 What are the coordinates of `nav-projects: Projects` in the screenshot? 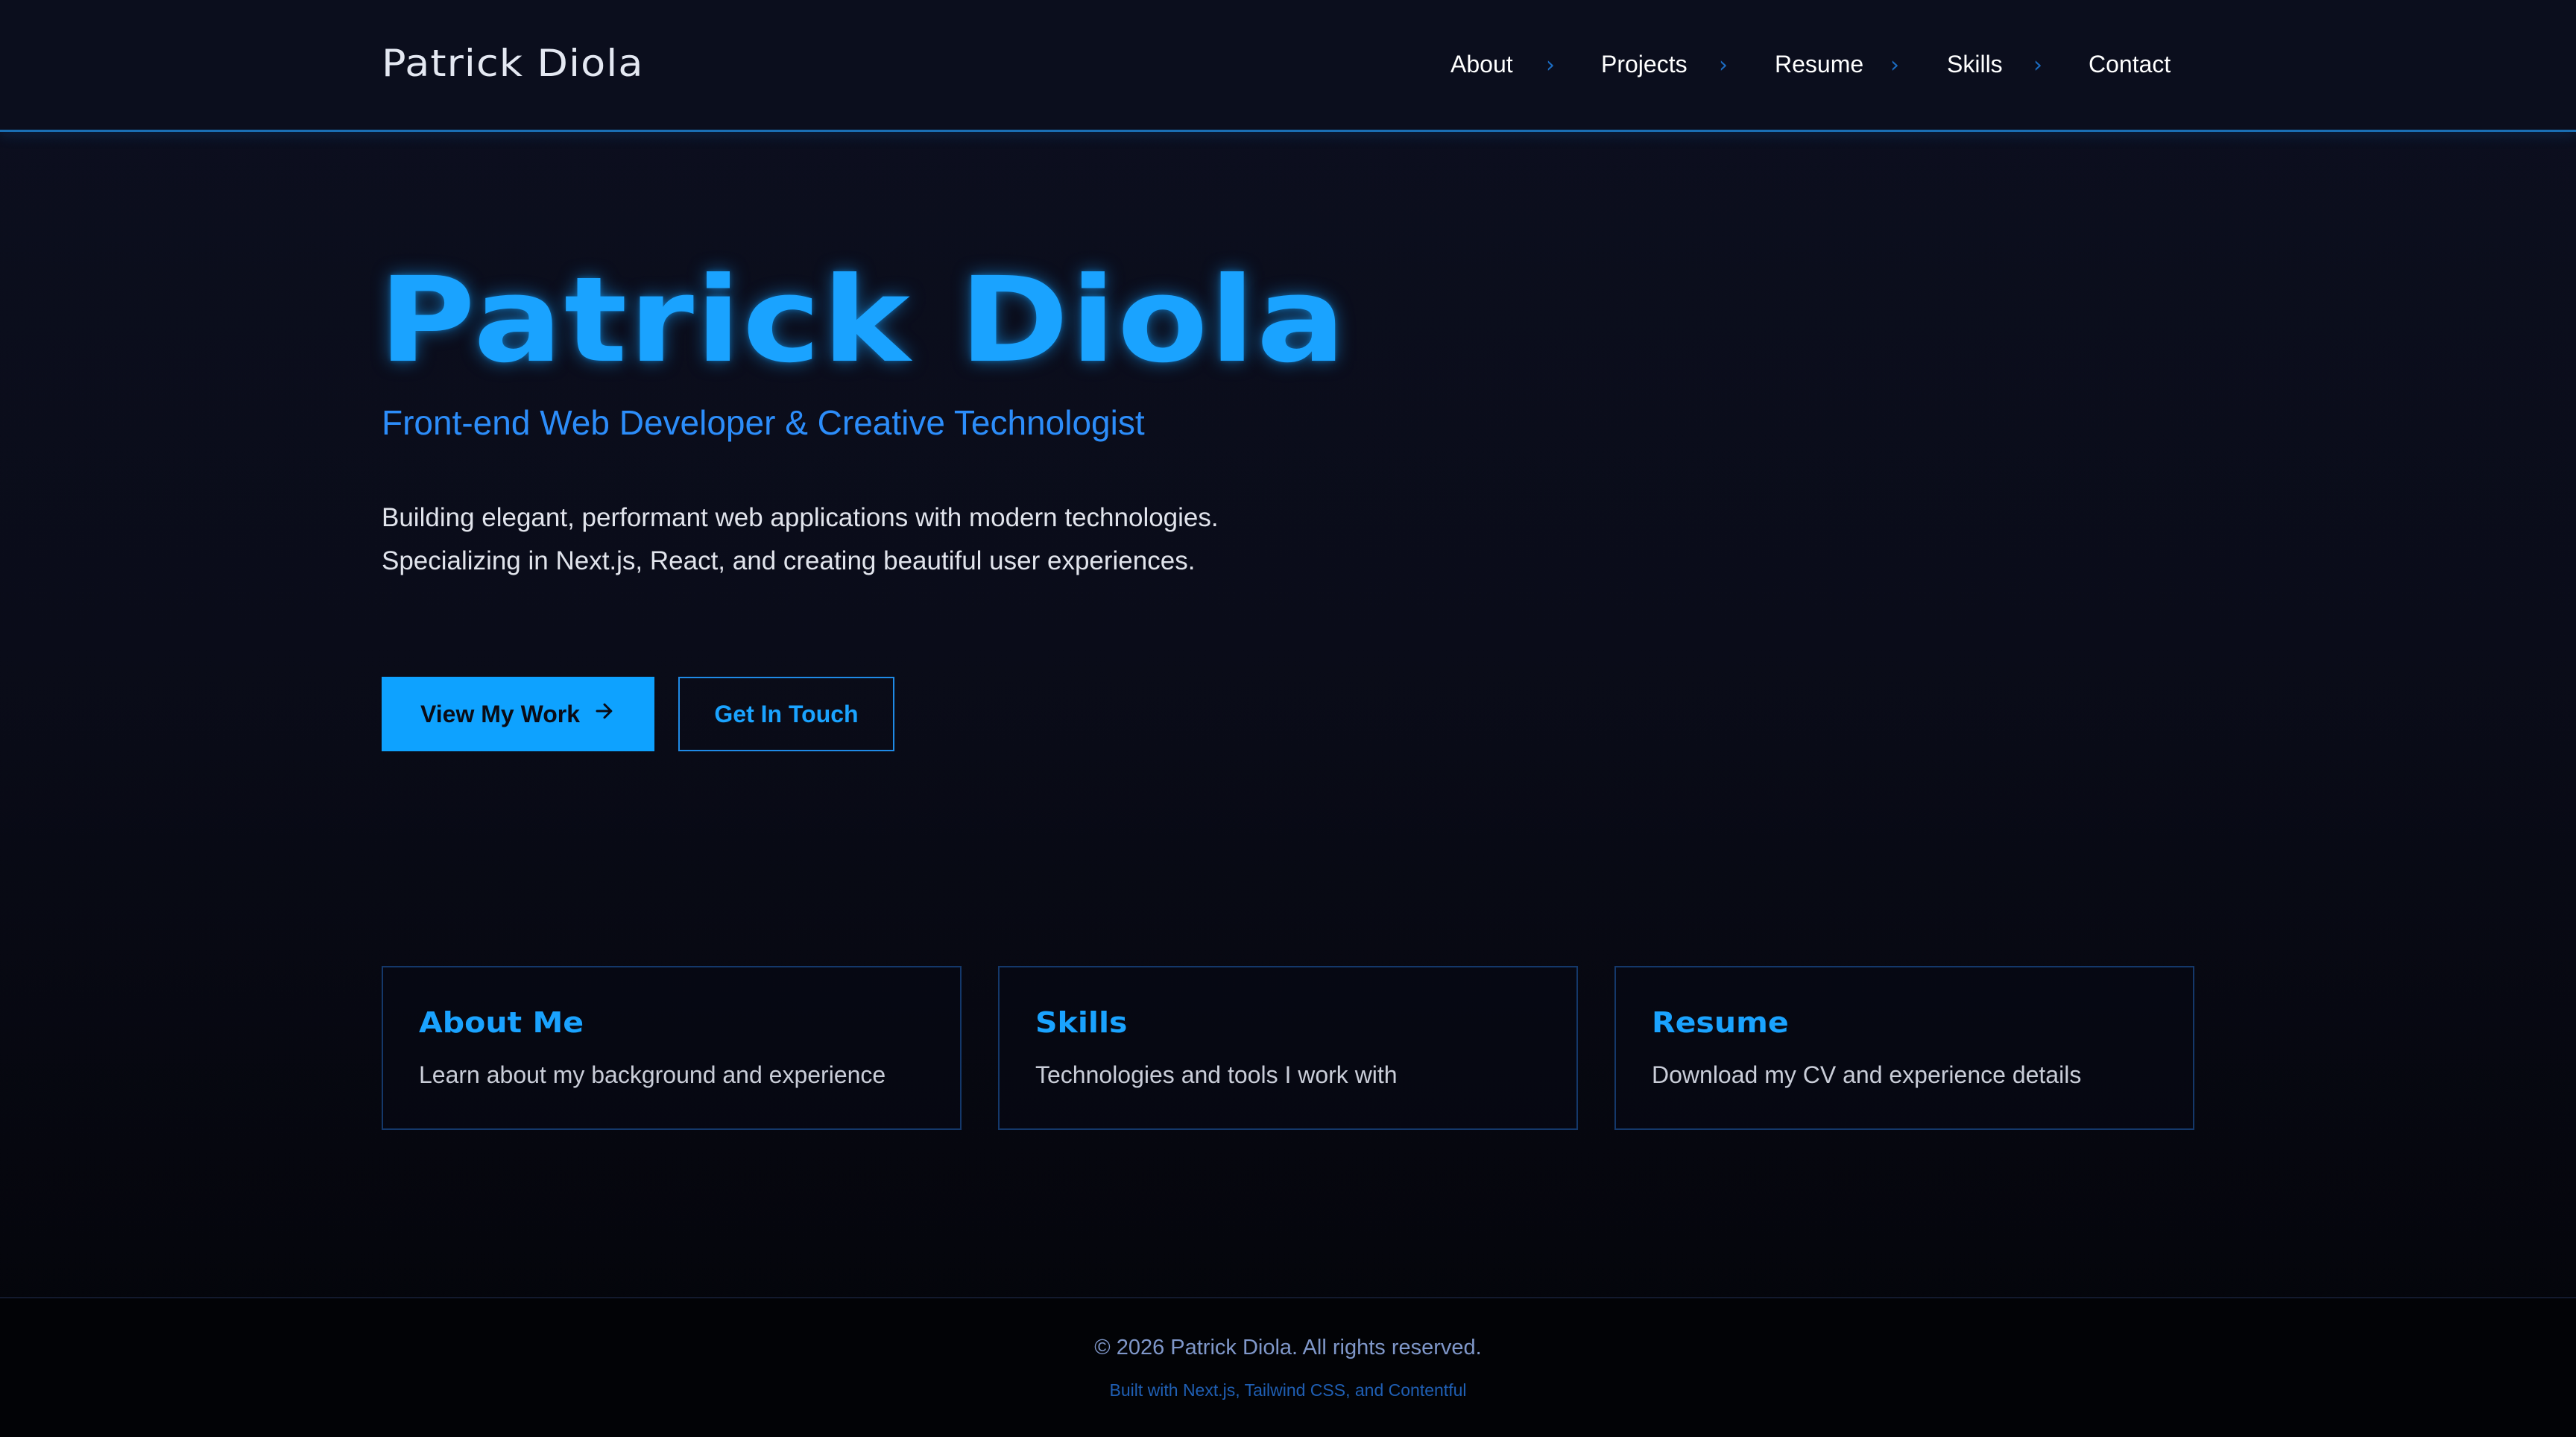 It's located at (1644, 65).